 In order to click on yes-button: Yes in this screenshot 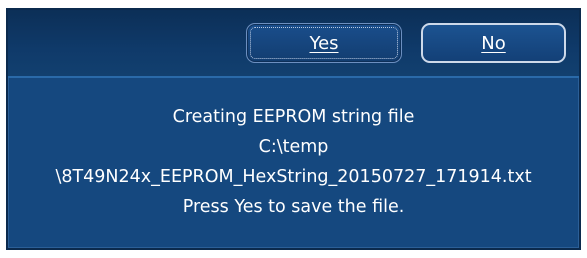, I will do `click(324, 43)`.